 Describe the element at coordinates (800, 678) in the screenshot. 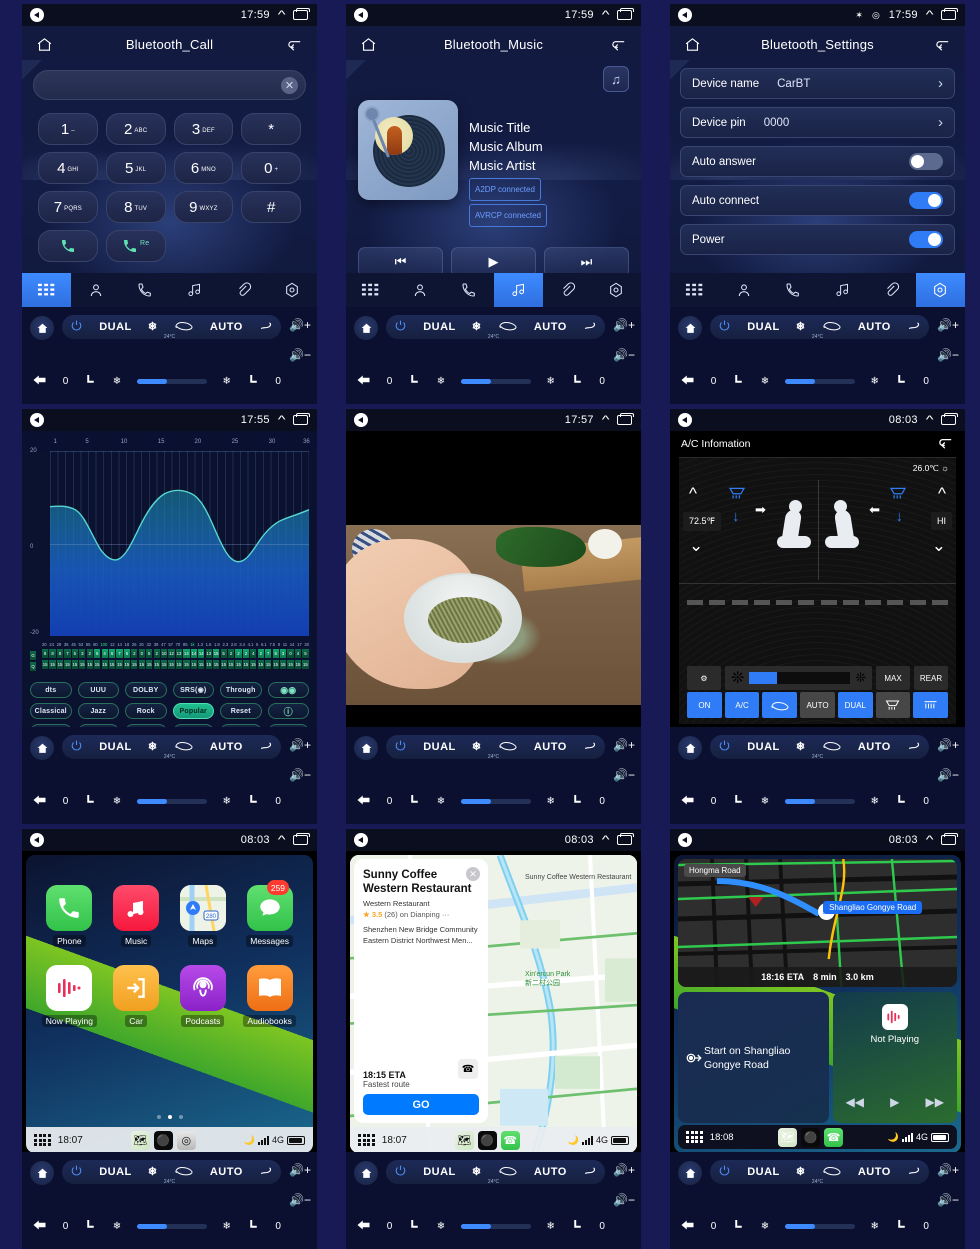

I see `fan-slider-track` at that location.